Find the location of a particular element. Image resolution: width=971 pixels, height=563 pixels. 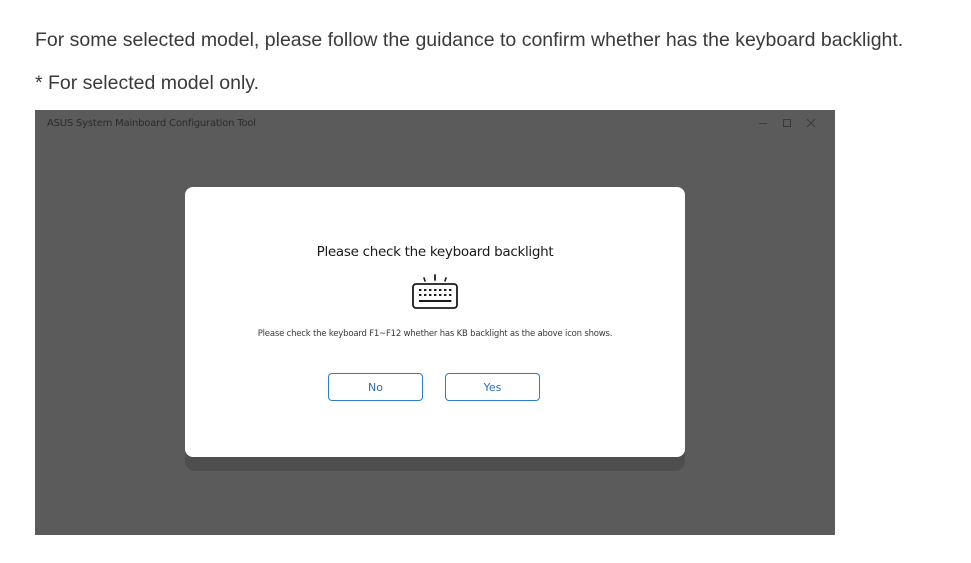

minimize-icon is located at coordinates (763, 123).